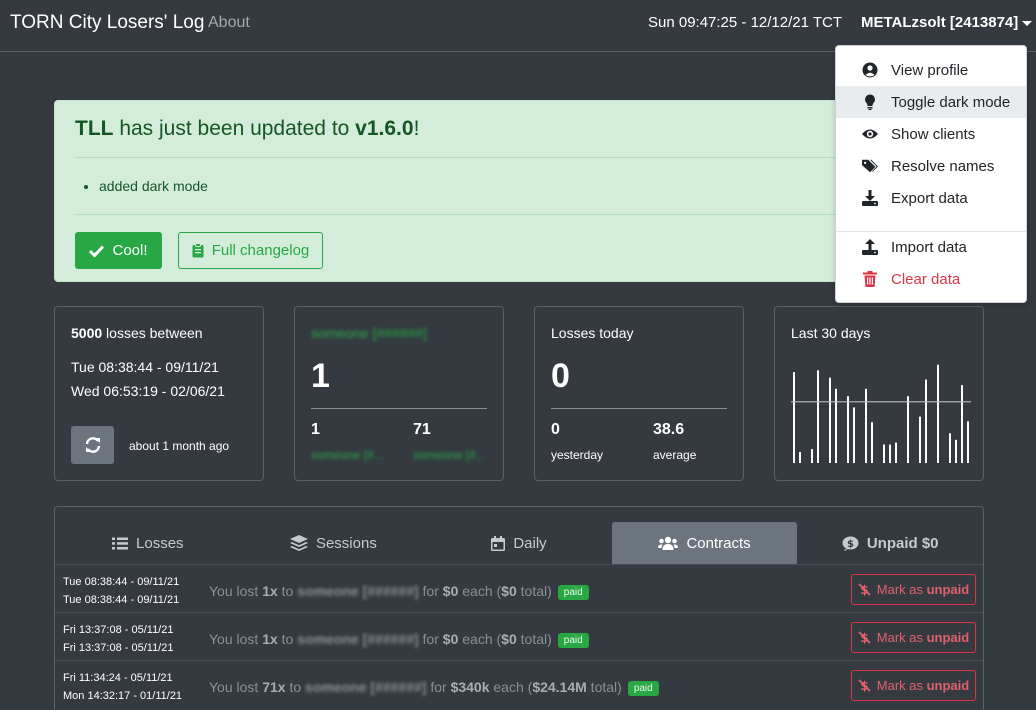 The width and height of the screenshot is (1036, 710). What do you see at coordinates (940, 22) in the screenshot?
I see `user-name: METALzsolt [2413874]` at bounding box center [940, 22].